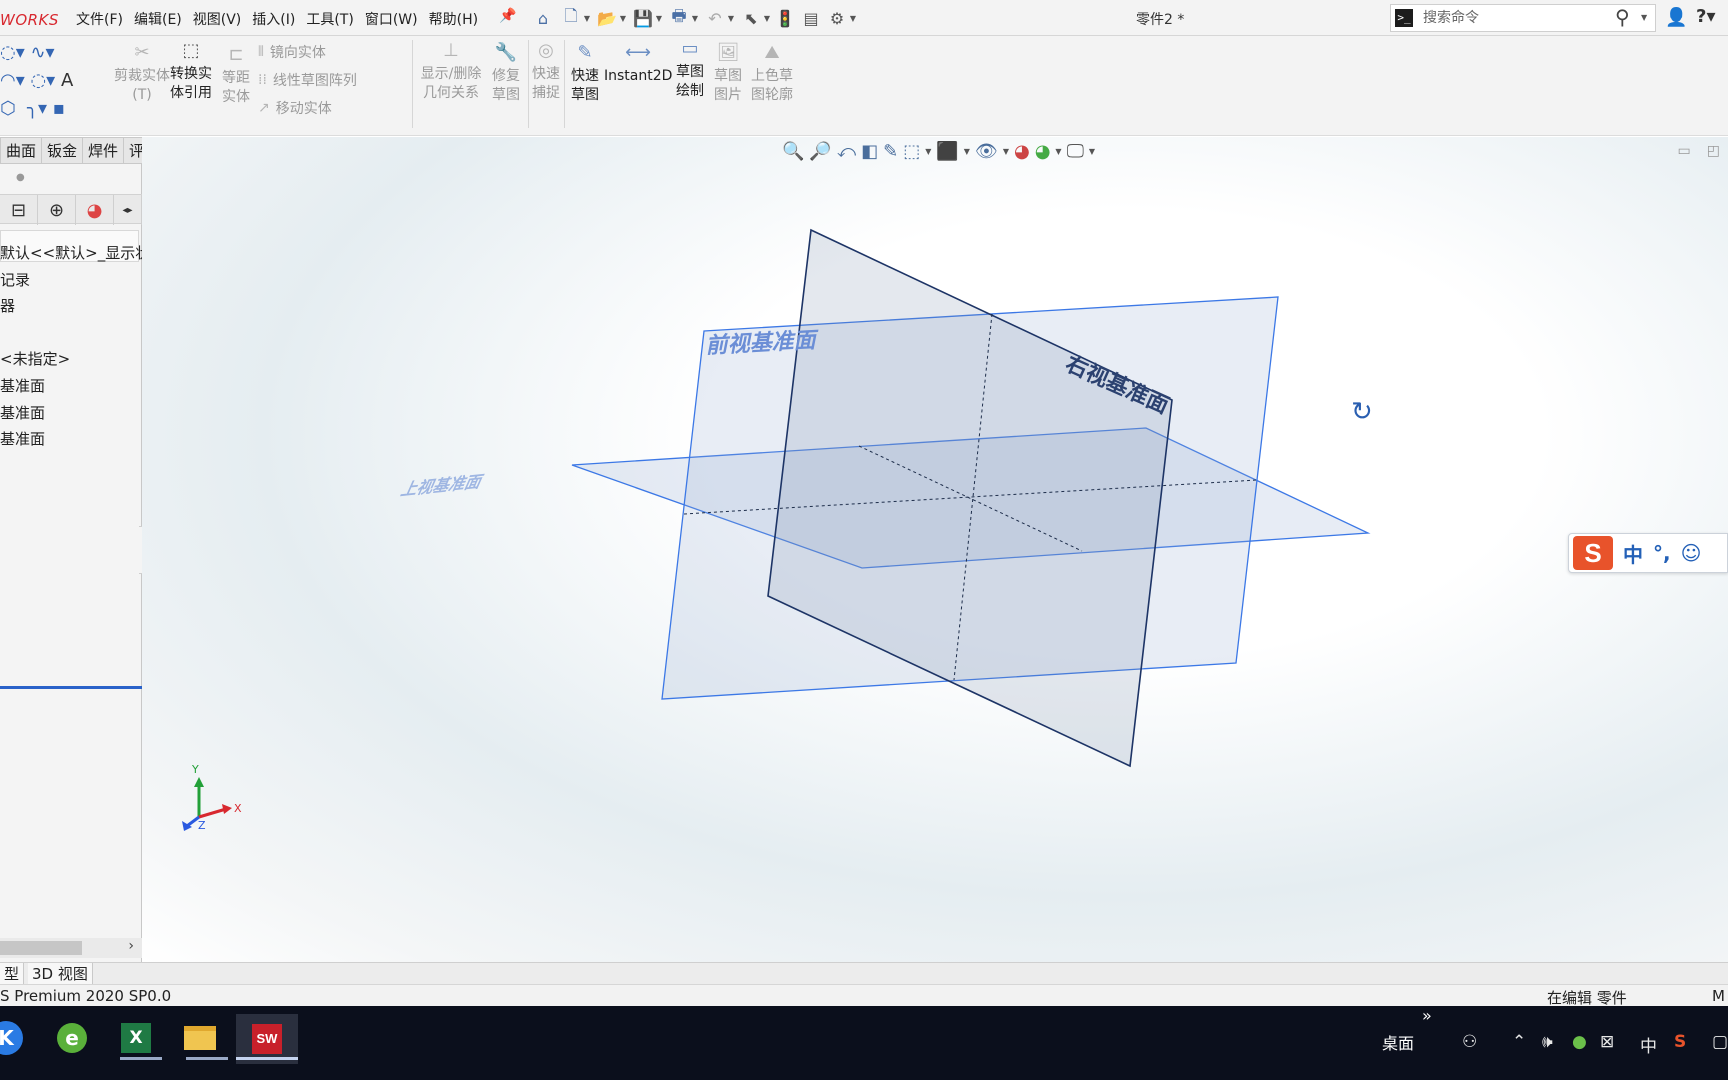 This screenshot has height=1080, width=1728. Describe the element at coordinates (1622, 17) in the screenshot. I see `search-icon: ⚲` at that location.